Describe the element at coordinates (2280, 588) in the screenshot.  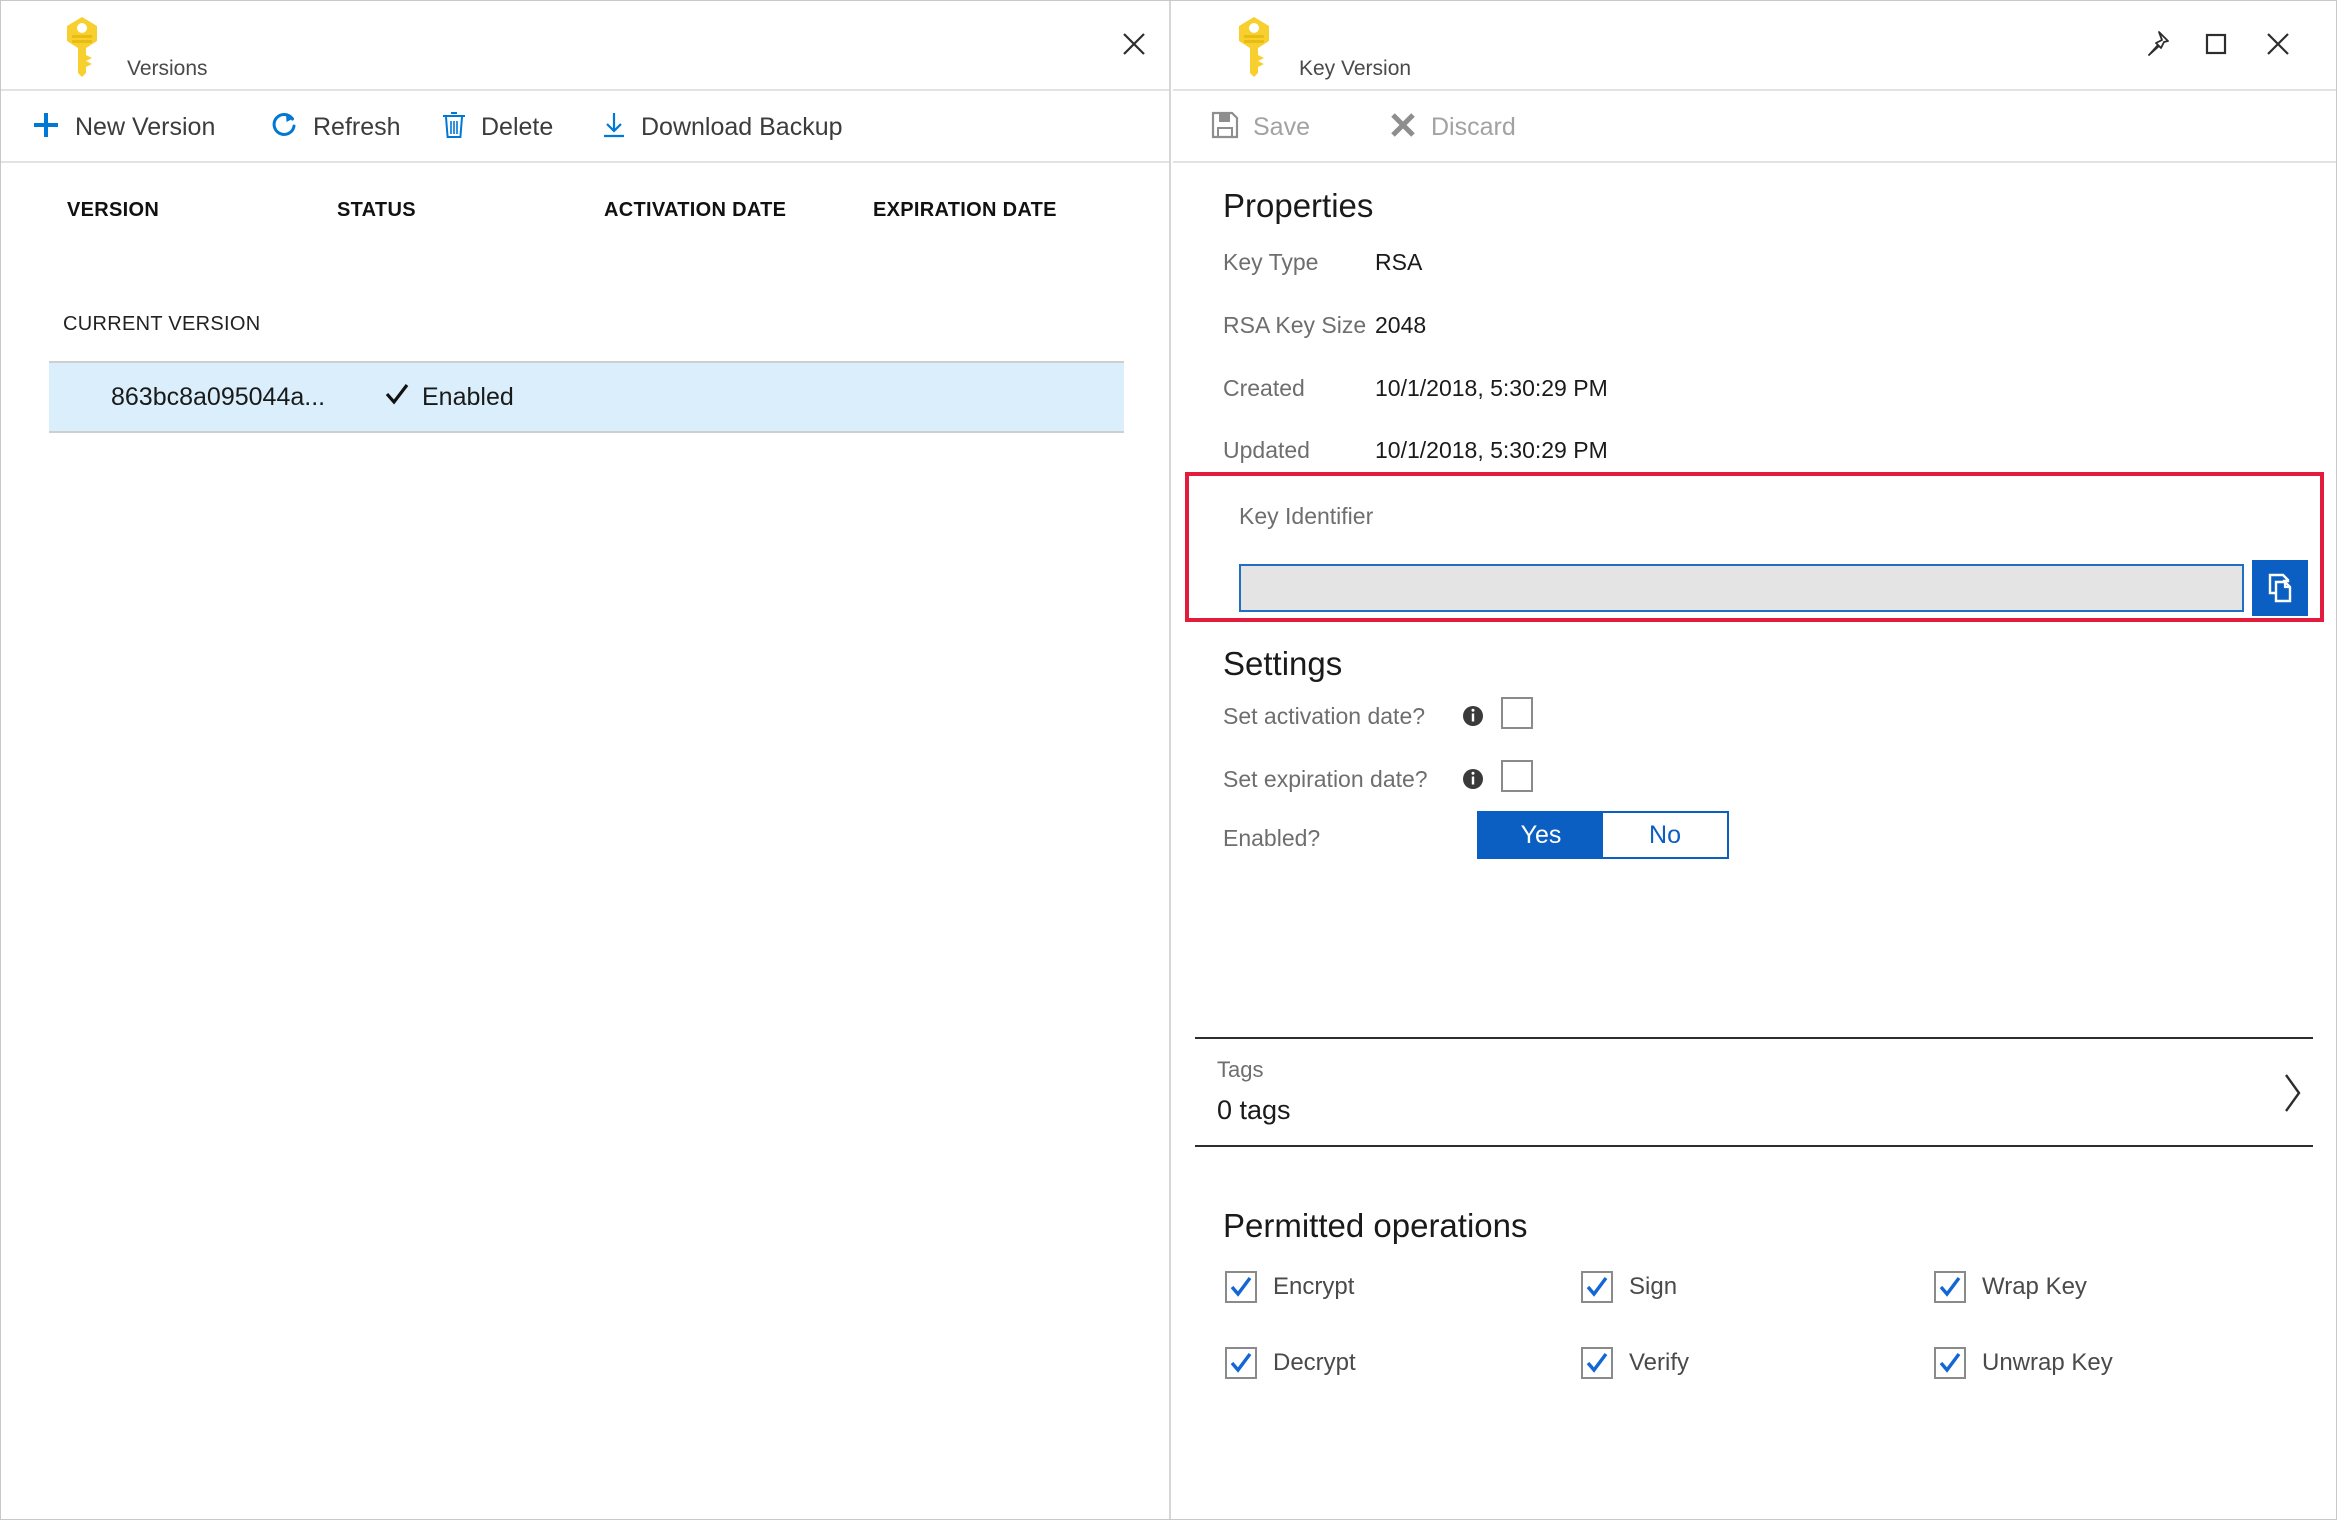
I see `copy-icon` at that location.